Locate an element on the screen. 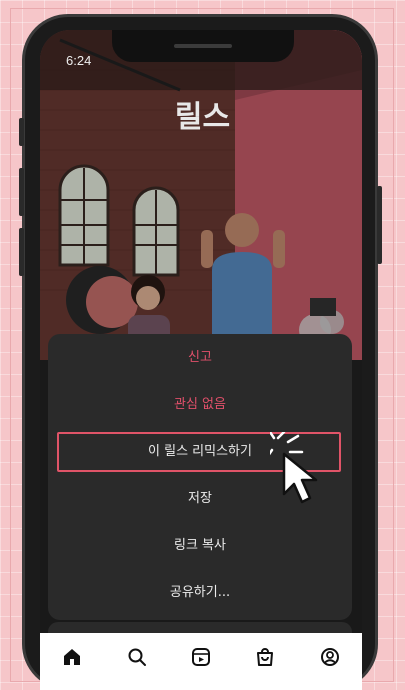 Image resolution: width=405 pixels, height=690 pixels. menu-item-report: 신고 is located at coordinates (200, 358).